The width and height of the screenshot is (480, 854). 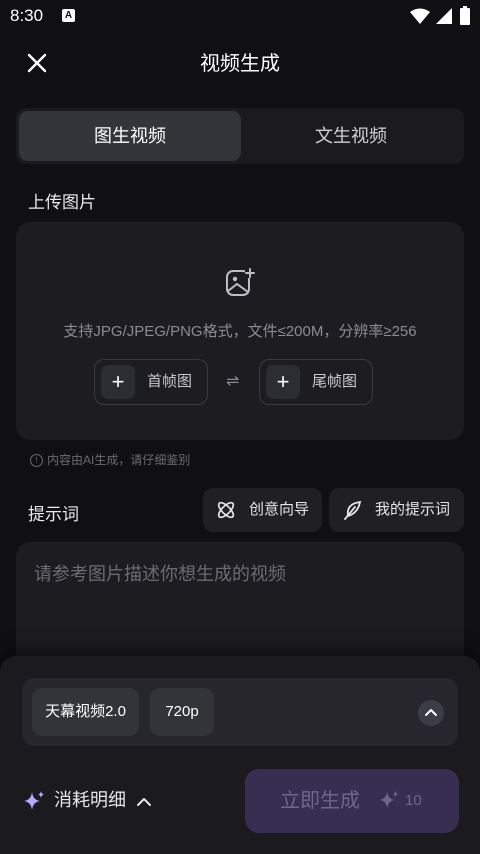 What do you see at coordinates (68, 15) in the screenshot?
I see `notification-a-icon: A` at bounding box center [68, 15].